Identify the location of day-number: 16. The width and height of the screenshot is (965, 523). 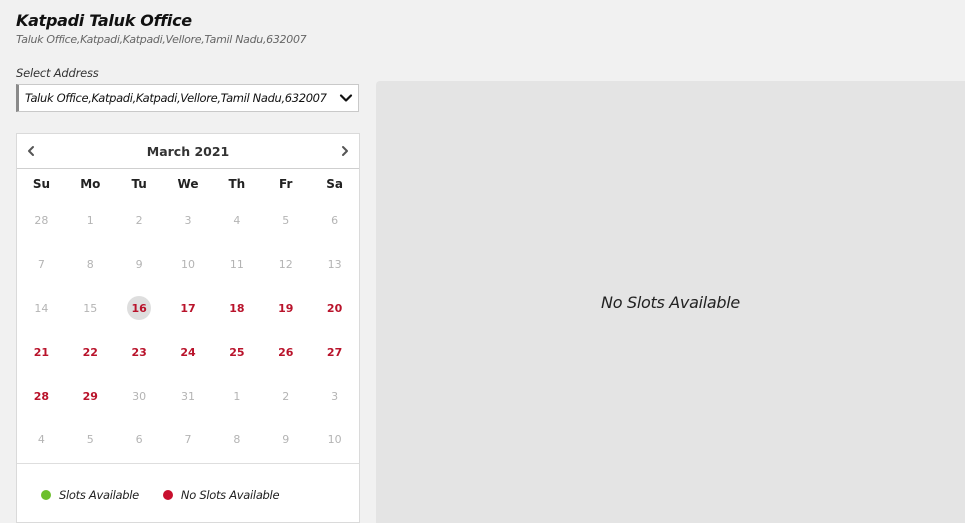
(139, 308).